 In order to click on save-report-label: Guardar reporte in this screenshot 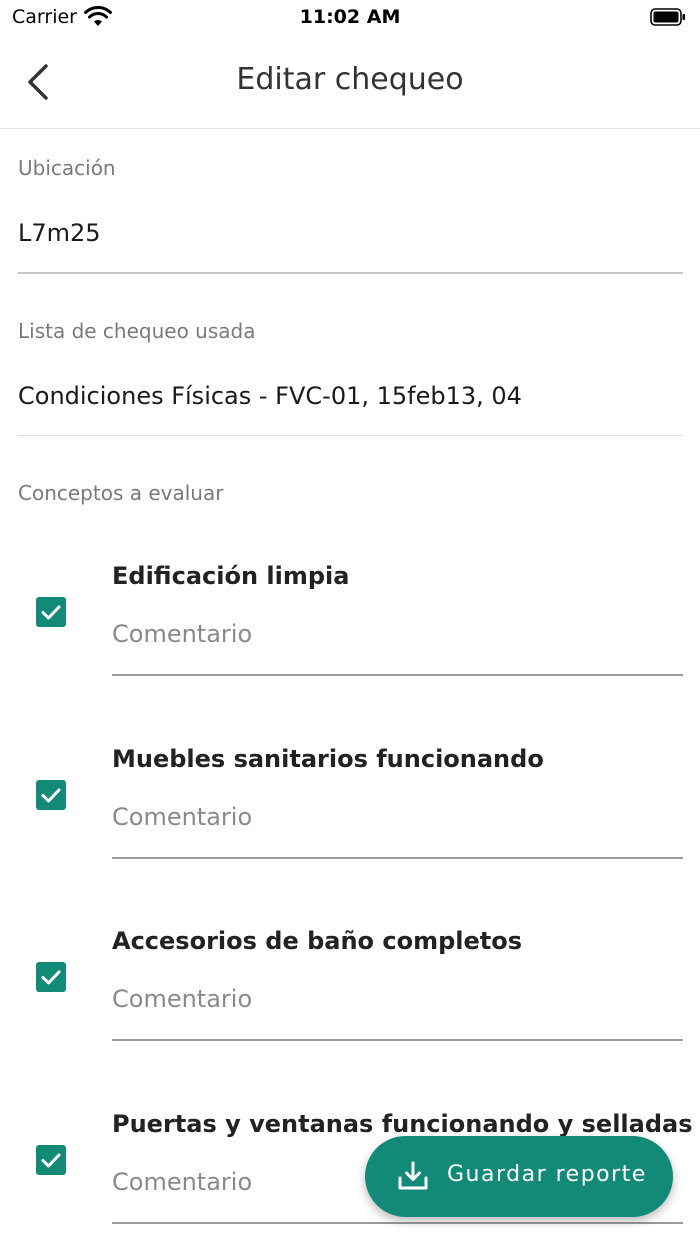, I will do `click(547, 1174)`.